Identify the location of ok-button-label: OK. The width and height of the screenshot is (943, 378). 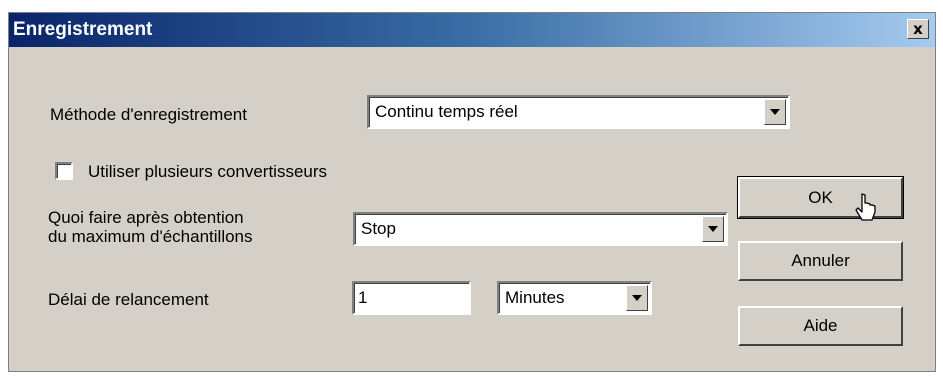
(820, 197).